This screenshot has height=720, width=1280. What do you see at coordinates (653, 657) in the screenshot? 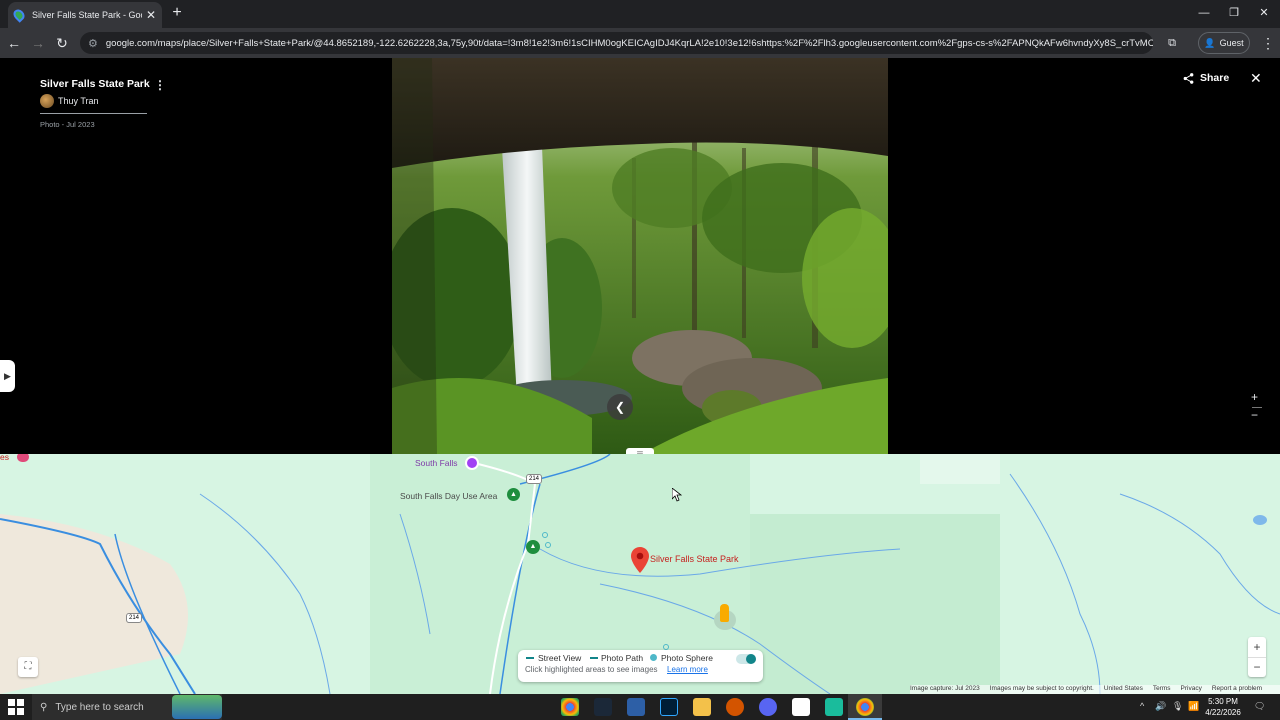
I see `photo-sphere-swatch` at bounding box center [653, 657].